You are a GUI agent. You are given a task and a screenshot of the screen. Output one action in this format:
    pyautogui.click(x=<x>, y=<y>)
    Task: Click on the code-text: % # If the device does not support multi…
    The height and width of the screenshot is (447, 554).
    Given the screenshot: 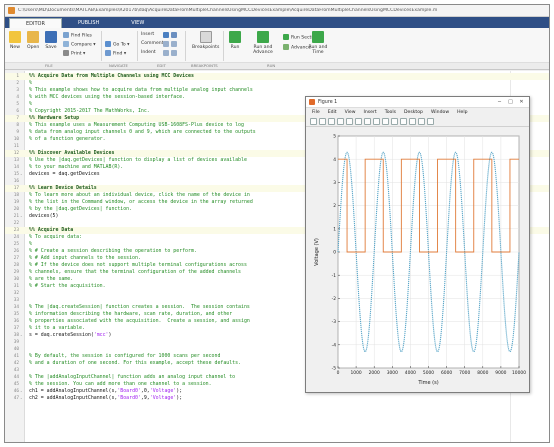 What is the action you would take?
    pyautogui.click(x=138, y=265)
    